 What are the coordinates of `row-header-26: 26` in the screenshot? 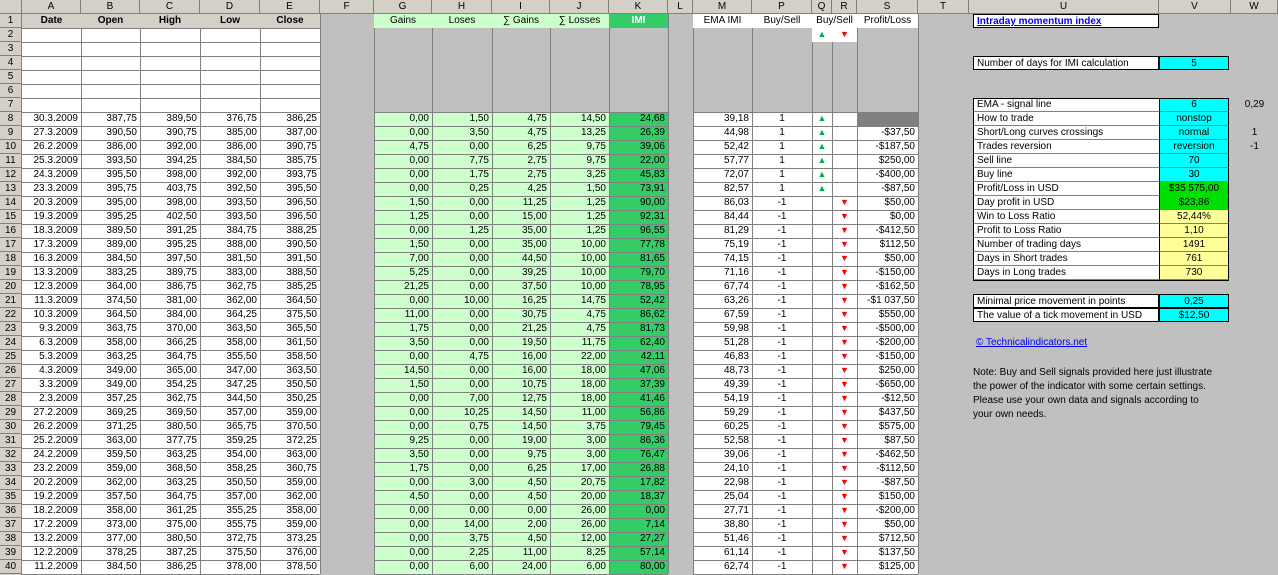 It's located at (10, 371).